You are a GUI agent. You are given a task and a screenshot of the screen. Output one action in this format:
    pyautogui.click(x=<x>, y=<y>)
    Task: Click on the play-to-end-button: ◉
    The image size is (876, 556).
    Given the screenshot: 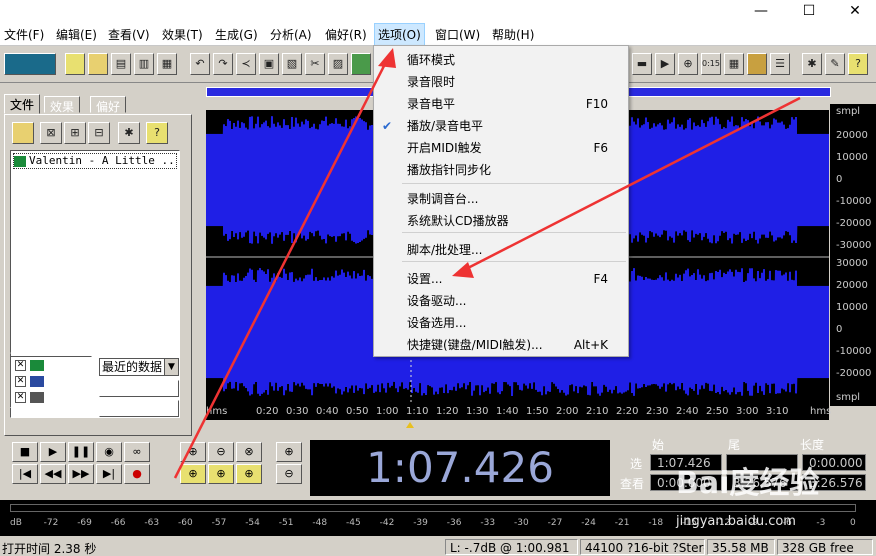 What is the action you would take?
    pyautogui.click(x=109, y=452)
    